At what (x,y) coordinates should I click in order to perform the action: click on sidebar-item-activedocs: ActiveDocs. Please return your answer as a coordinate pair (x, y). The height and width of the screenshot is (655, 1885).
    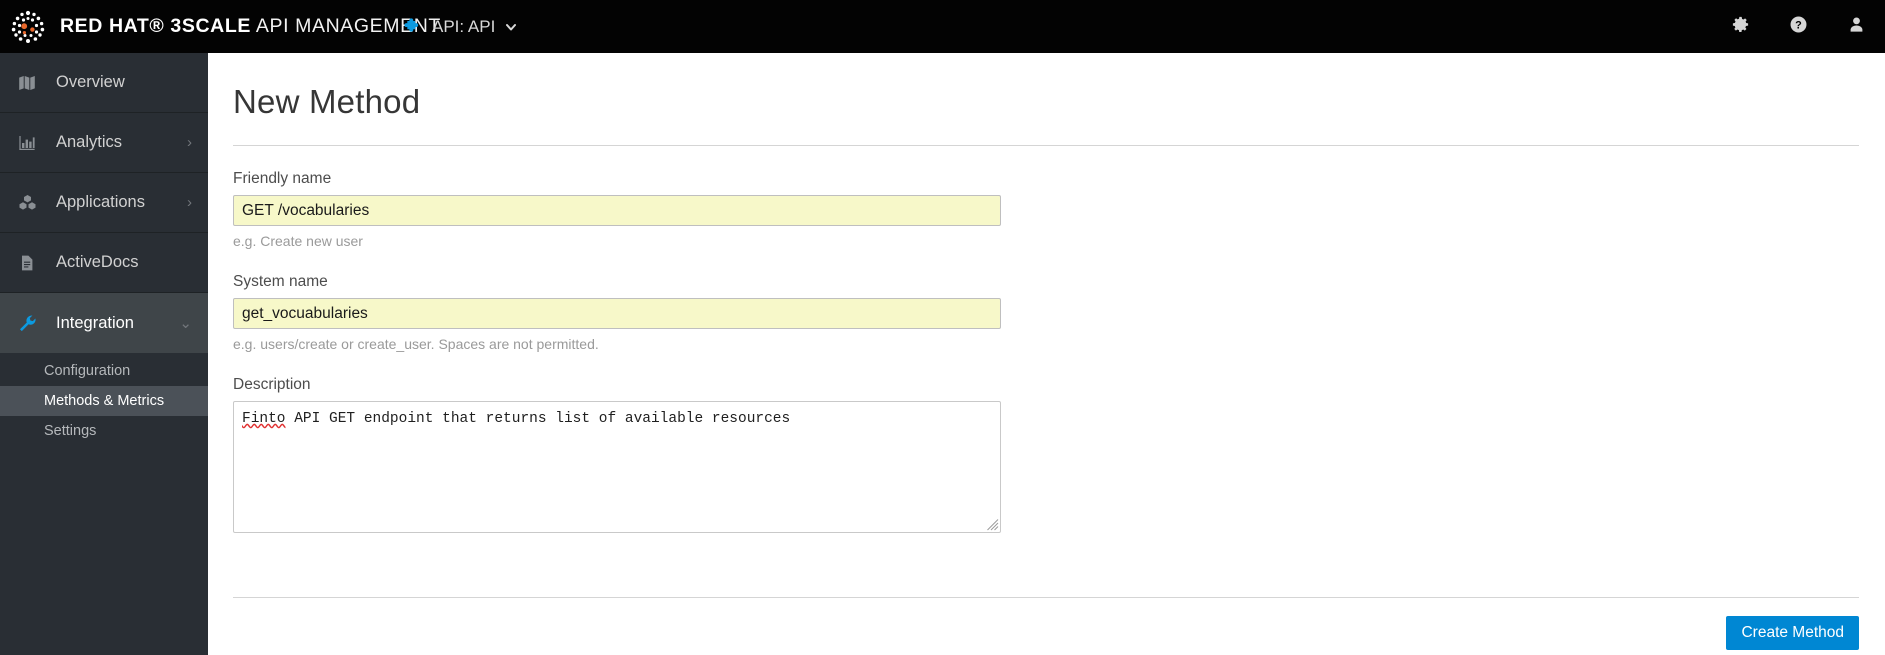
    Looking at the image, I should click on (104, 263).